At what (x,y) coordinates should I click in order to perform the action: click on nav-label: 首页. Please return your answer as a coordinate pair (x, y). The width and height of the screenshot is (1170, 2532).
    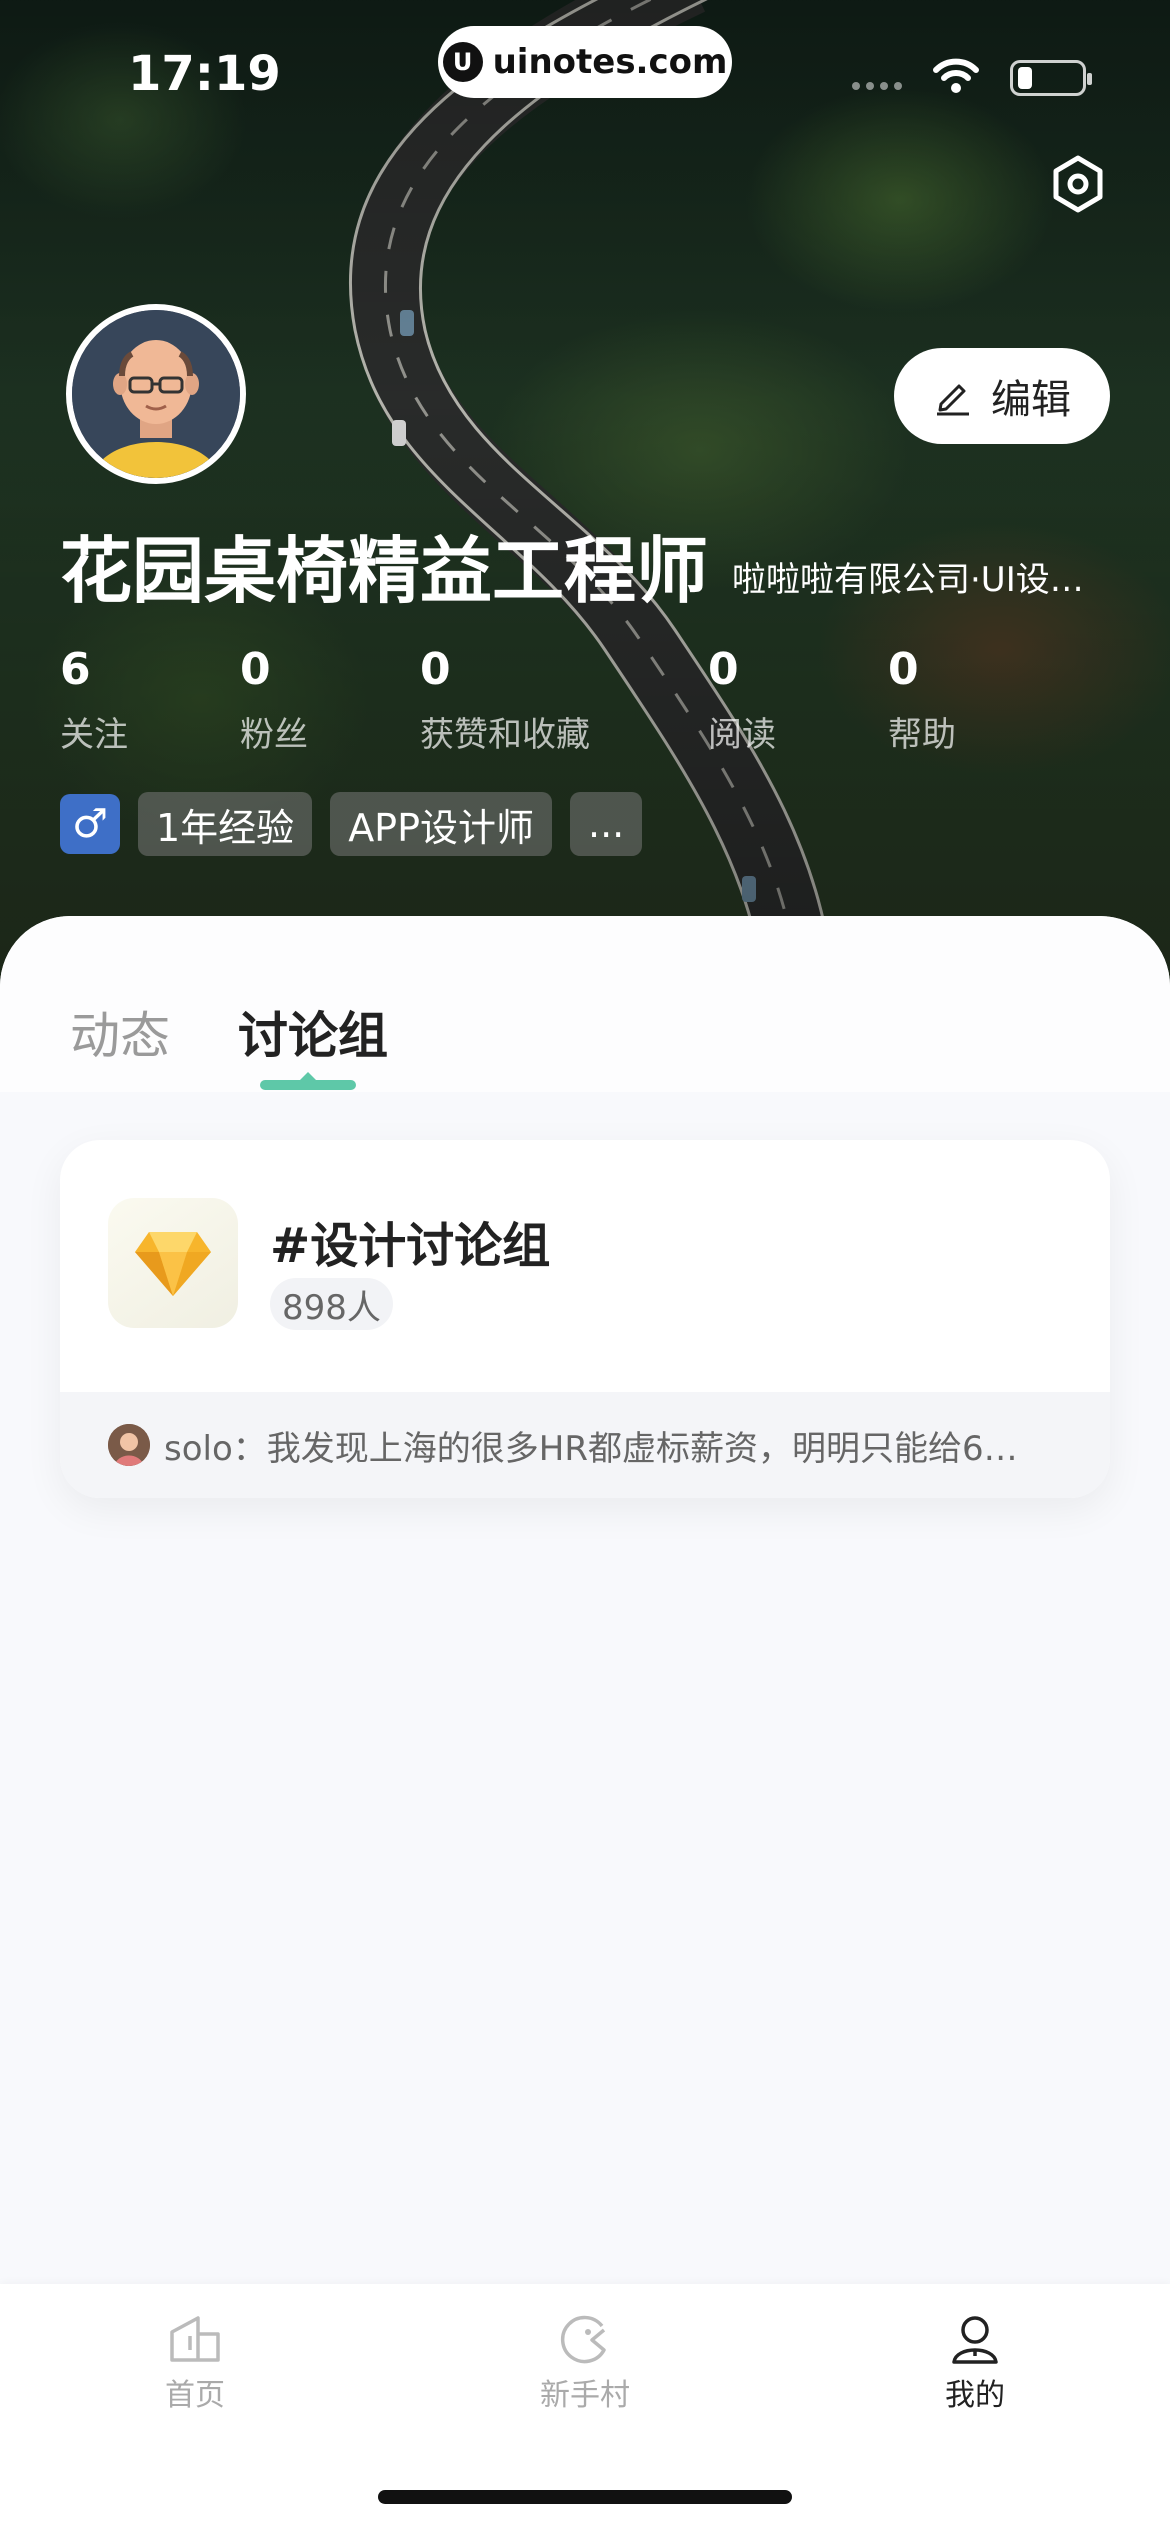
    Looking at the image, I should click on (195, 2395).